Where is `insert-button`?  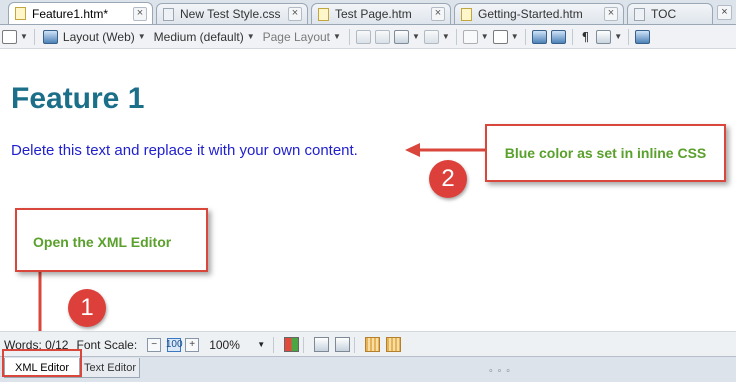 insert-button is located at coordinates (642, 36).